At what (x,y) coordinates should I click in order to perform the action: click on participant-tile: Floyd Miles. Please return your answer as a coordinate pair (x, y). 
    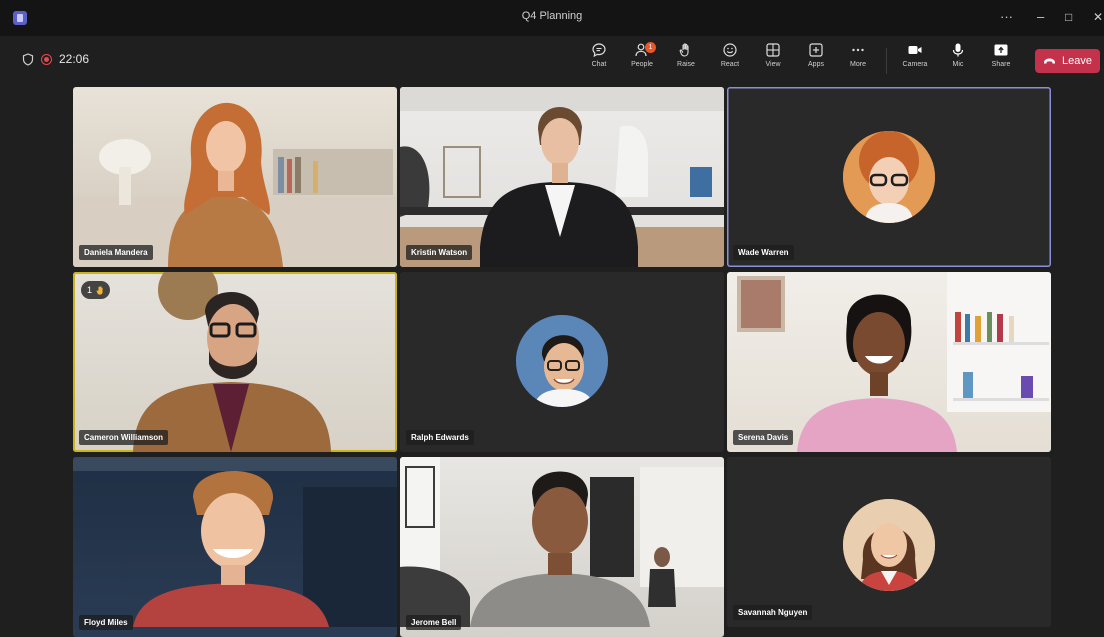
    Looking at the image, I should click on (235, 547).